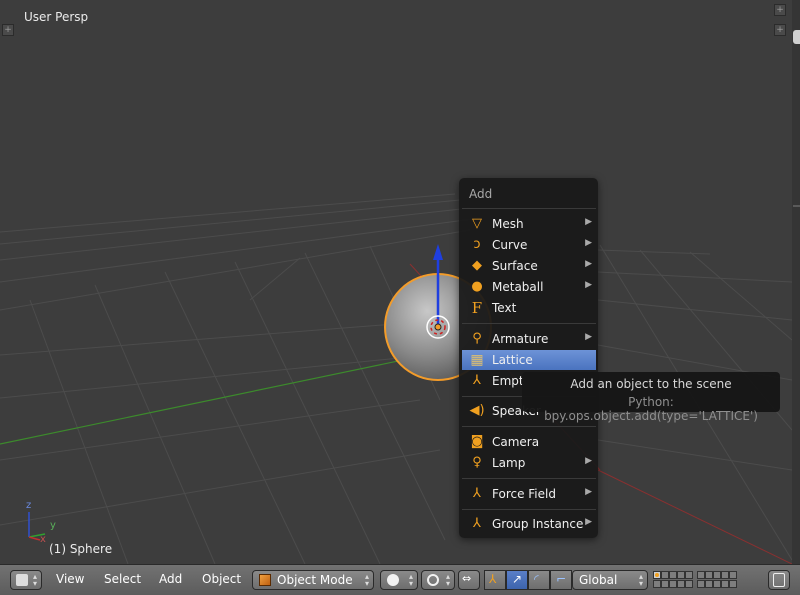 Image resolution: width=800 pixels, height=595 pixels. What do you see at coordinates (477, 244) in the screenshot?
I see `curve-icon: ↄ` at bounding box center [477, 244].